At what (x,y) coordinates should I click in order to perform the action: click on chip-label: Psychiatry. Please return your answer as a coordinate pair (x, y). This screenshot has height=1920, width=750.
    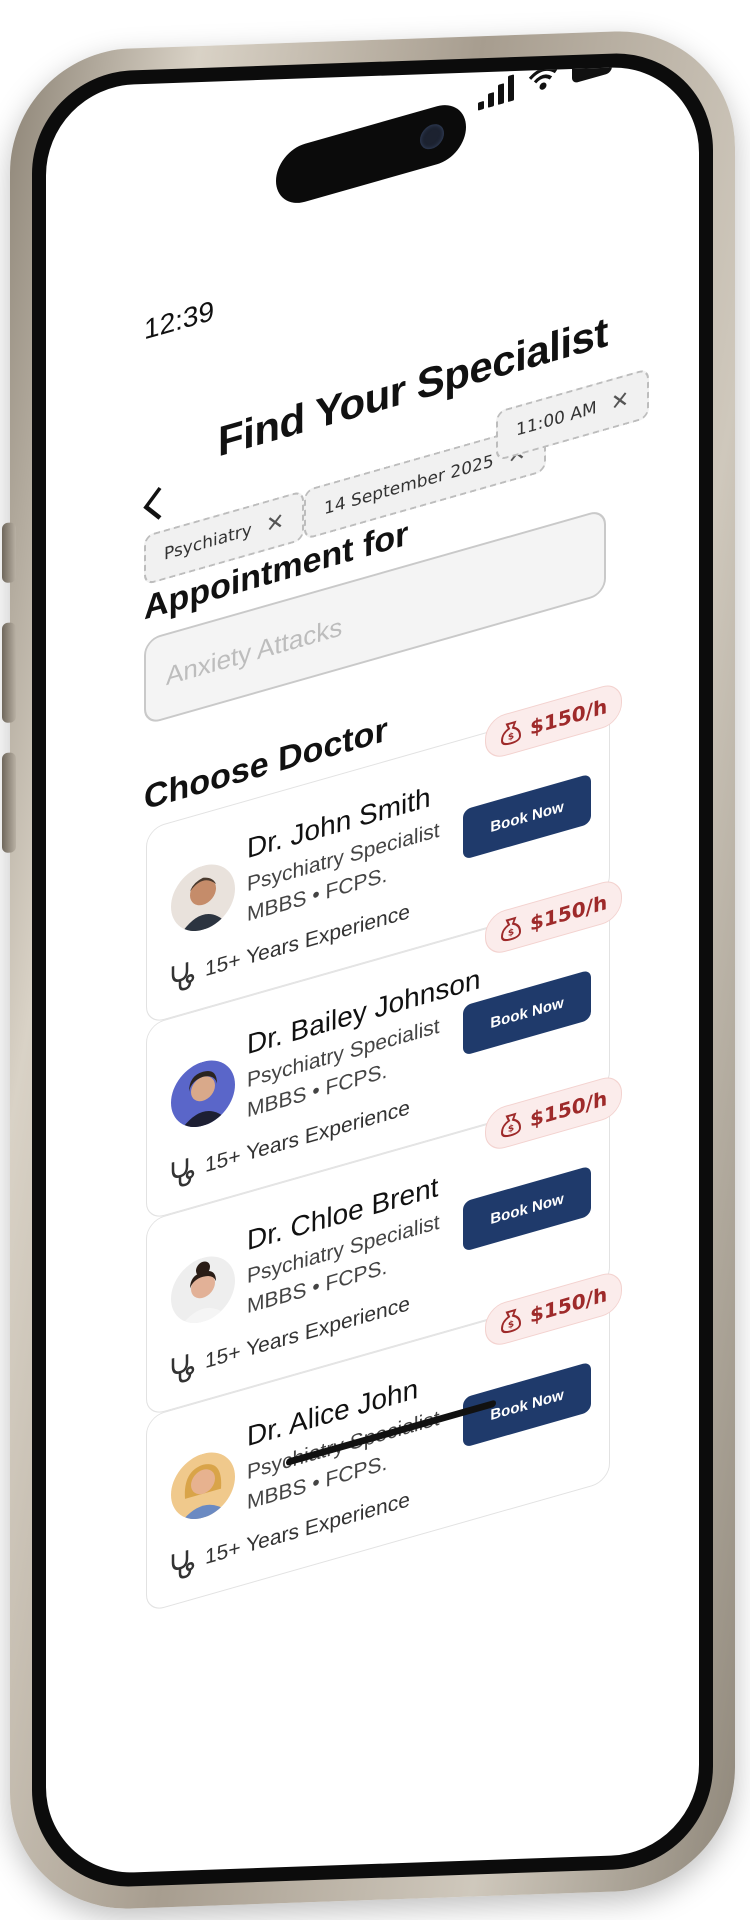
    Looking at the image, I should click on (208, 542).